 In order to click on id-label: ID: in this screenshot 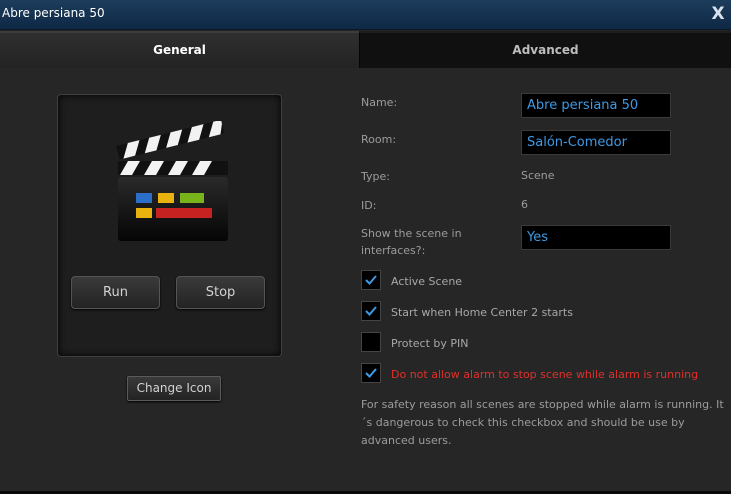, I will do `click(369, 205)`.